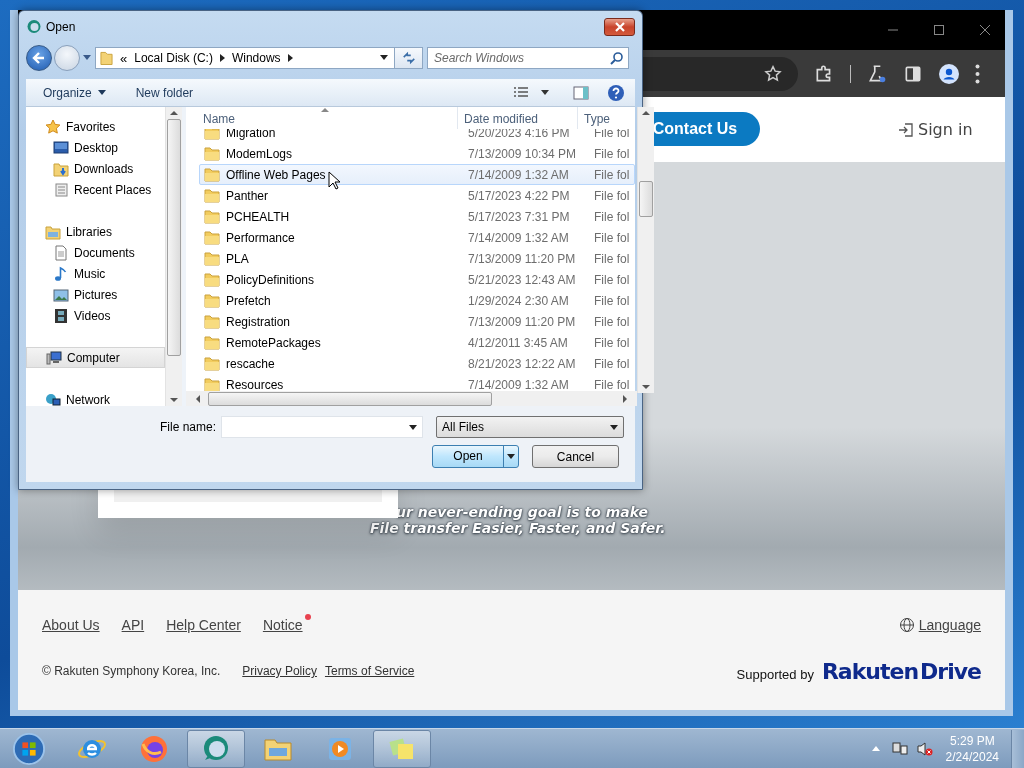  Describe the element at coordinates (173, 58) in the screenshot. I see `breadcrumb-item: Local Disk (C:)` at that location.